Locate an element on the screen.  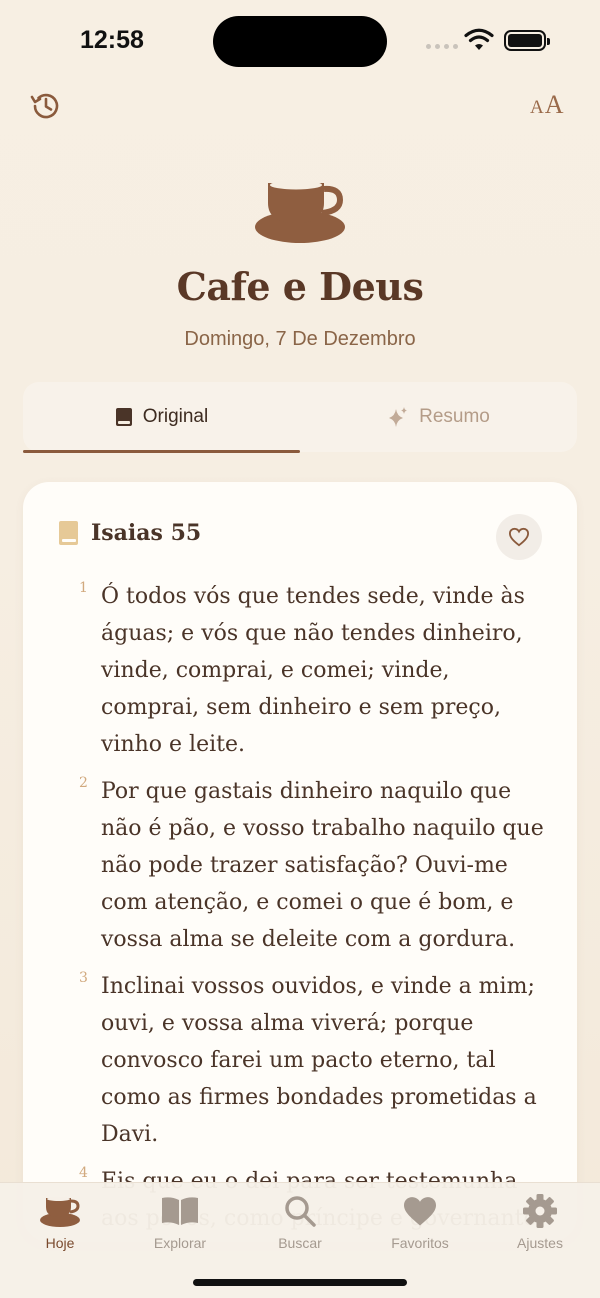
tabbar-label: Buscar is located at coordinates (300, 1243).